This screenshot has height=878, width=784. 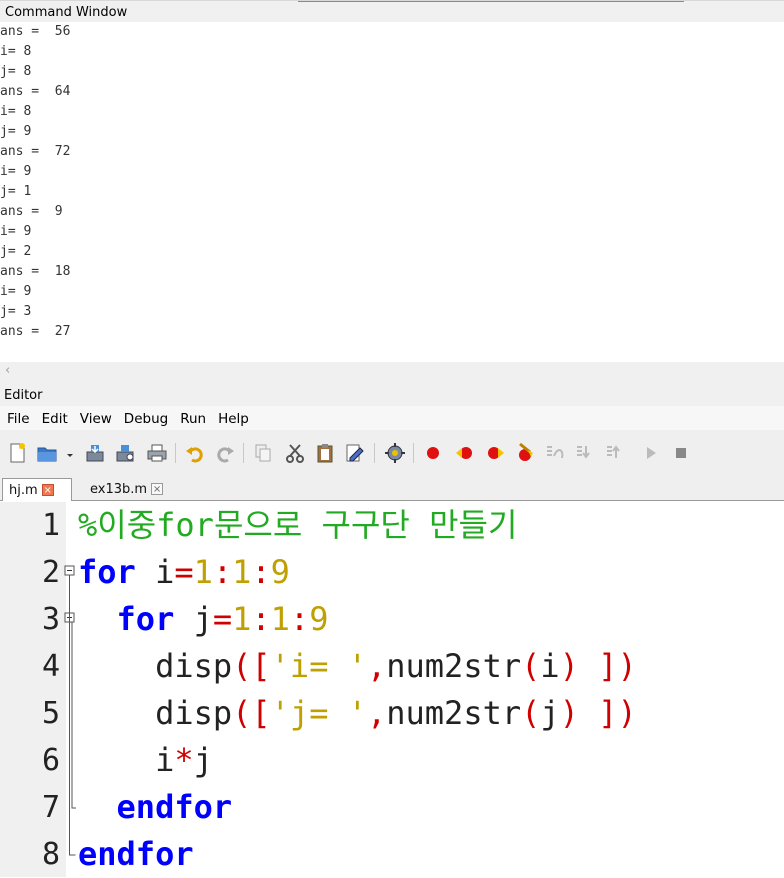 I want to click on command-window-title: Command Window, so click(x=66, y=12).